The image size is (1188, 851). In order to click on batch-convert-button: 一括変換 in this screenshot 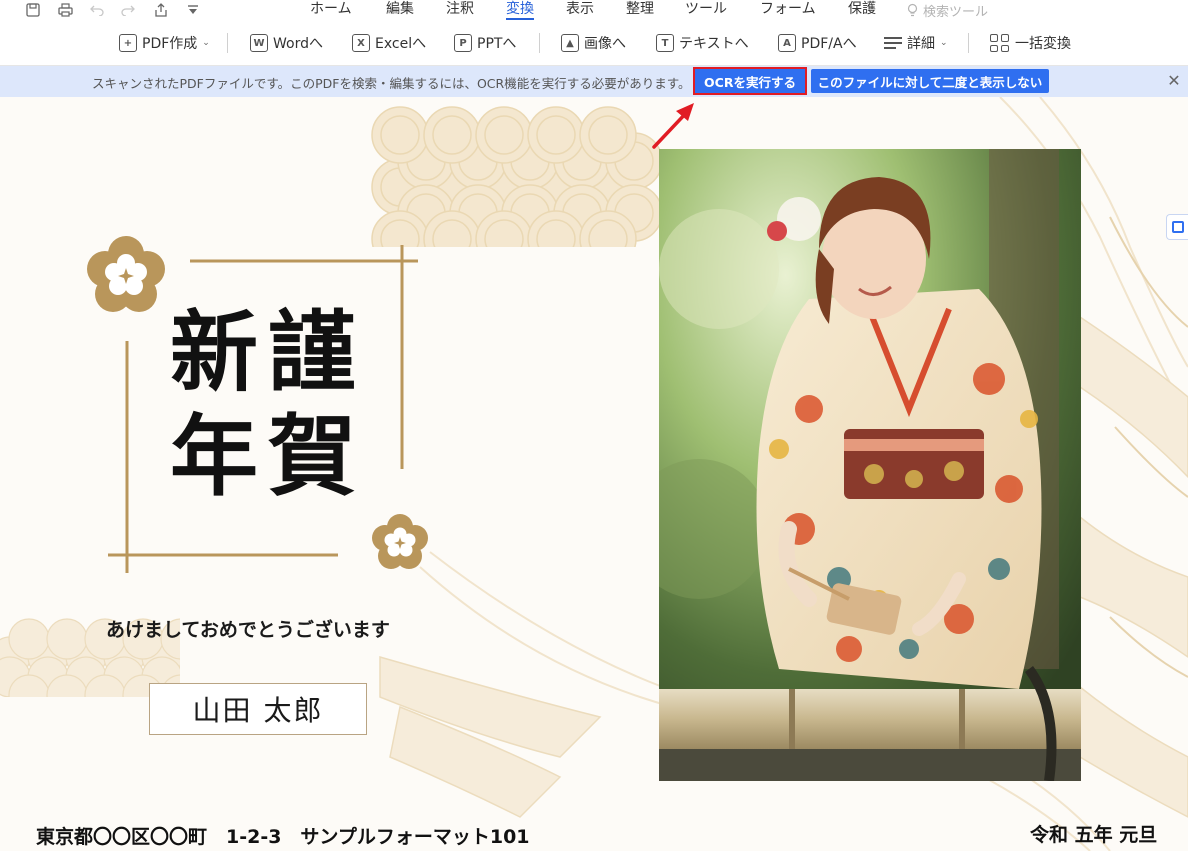, I will do `click(1030, 43)`.